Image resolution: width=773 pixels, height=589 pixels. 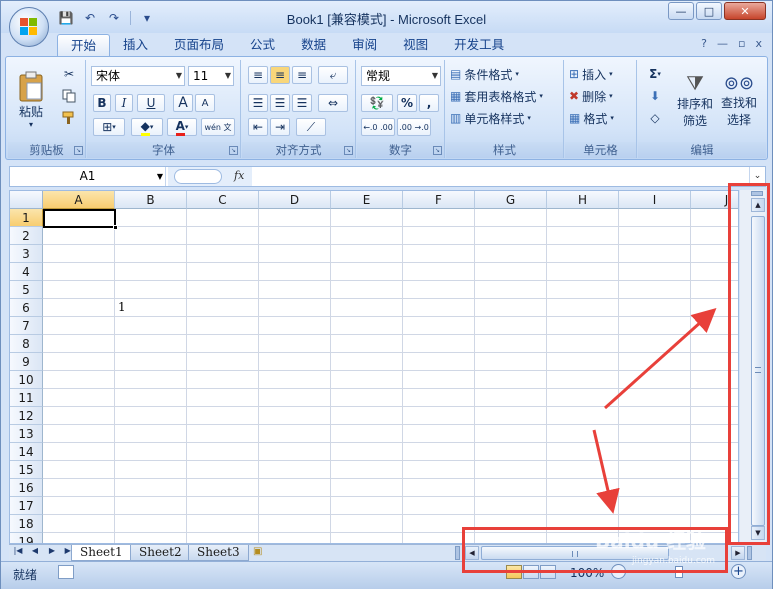 I want to click on fill-icon: ⬇, so click(x=655, y=96).